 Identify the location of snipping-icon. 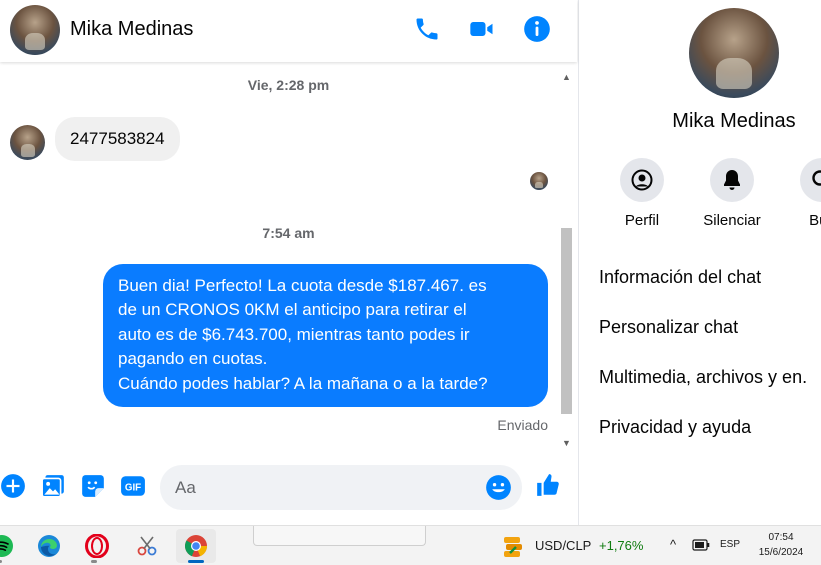
(147, 546).